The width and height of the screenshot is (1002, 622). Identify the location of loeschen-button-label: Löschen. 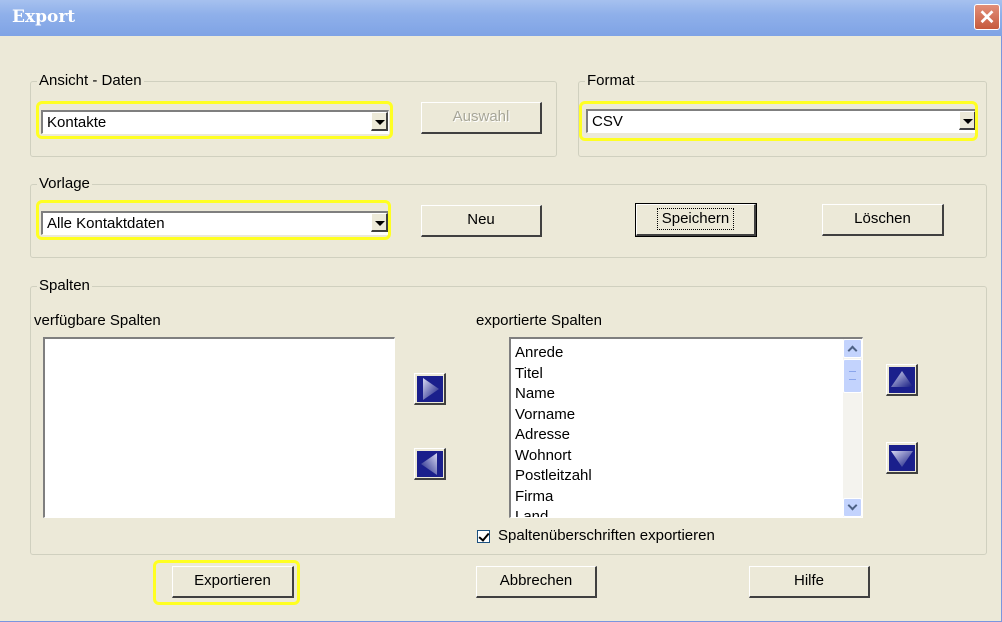
(882, 218).